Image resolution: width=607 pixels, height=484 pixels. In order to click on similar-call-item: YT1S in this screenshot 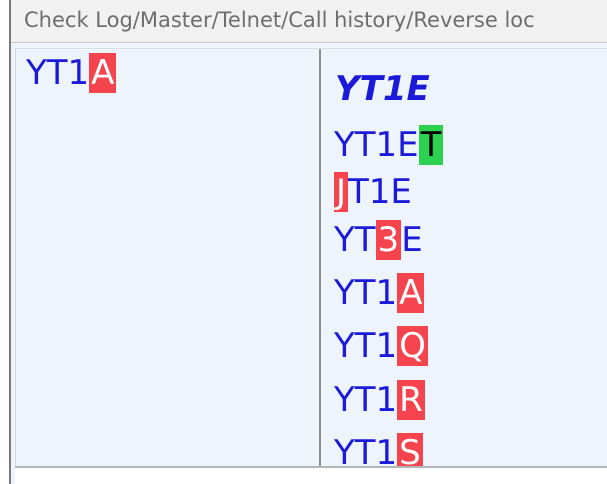, I will do `click(378, 450)`.